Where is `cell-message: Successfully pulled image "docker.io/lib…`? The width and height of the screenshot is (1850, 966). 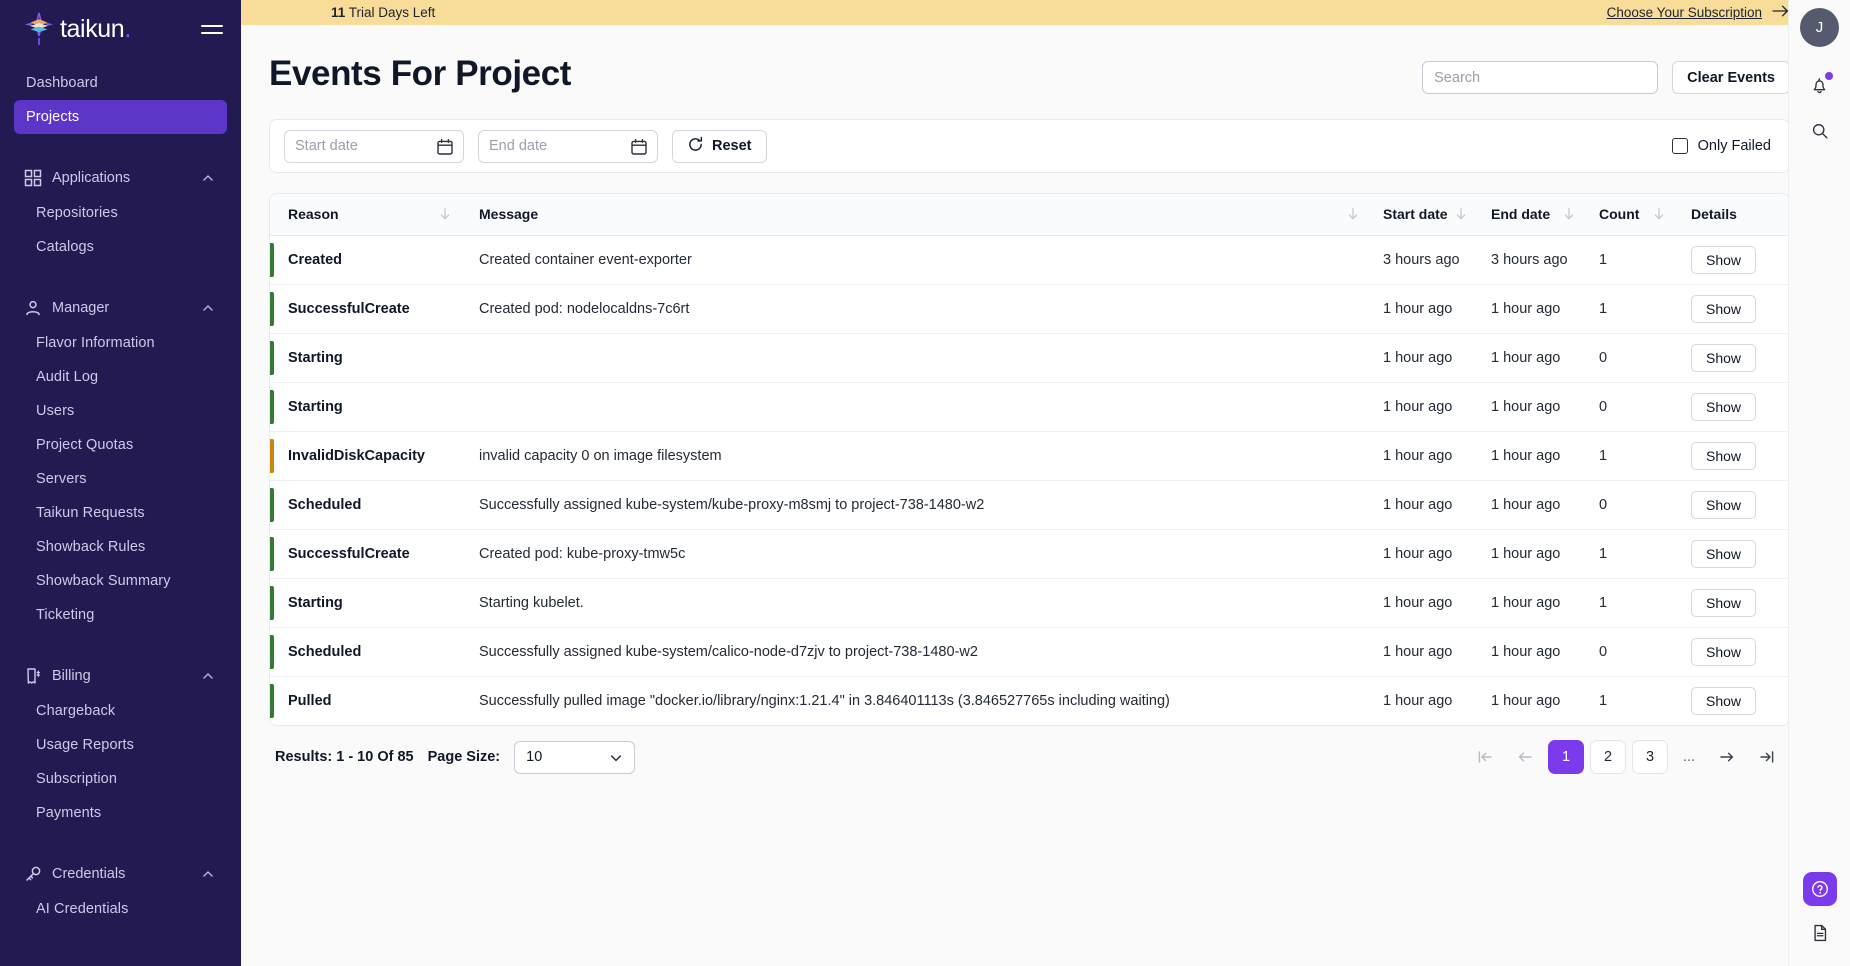
cell-message: Successfully pulled image "docker.io/lib… is located at coordinates (919, 700).